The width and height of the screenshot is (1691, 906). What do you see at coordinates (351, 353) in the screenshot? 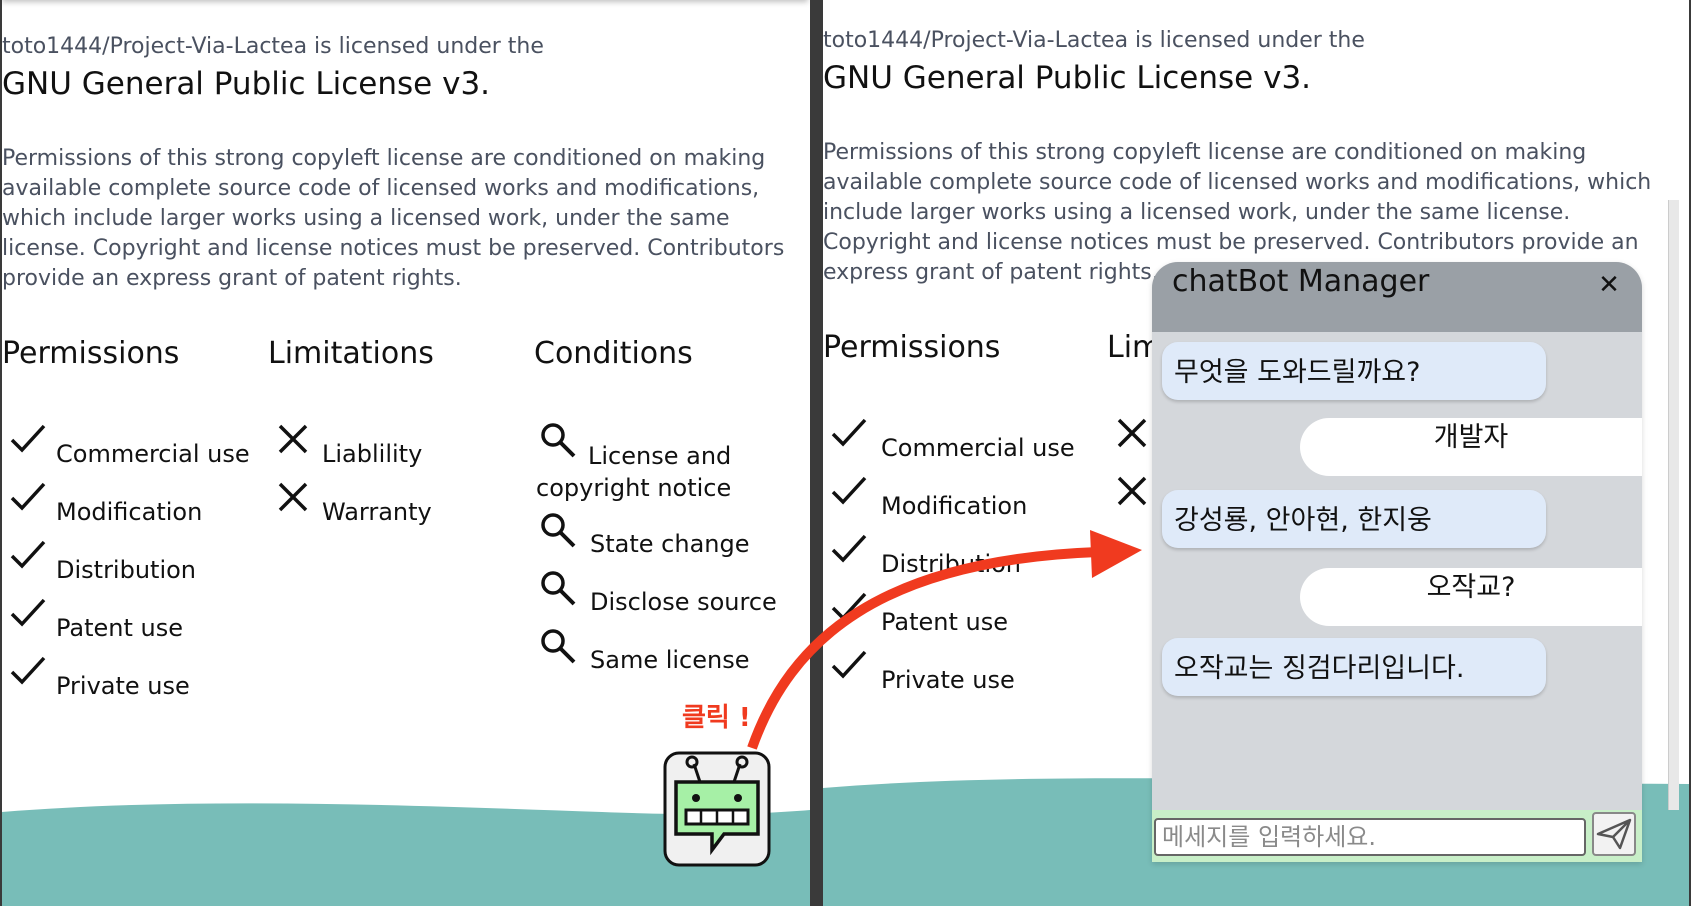
I see `limitations-heading: Limitations` at bounding box center [351, 353].